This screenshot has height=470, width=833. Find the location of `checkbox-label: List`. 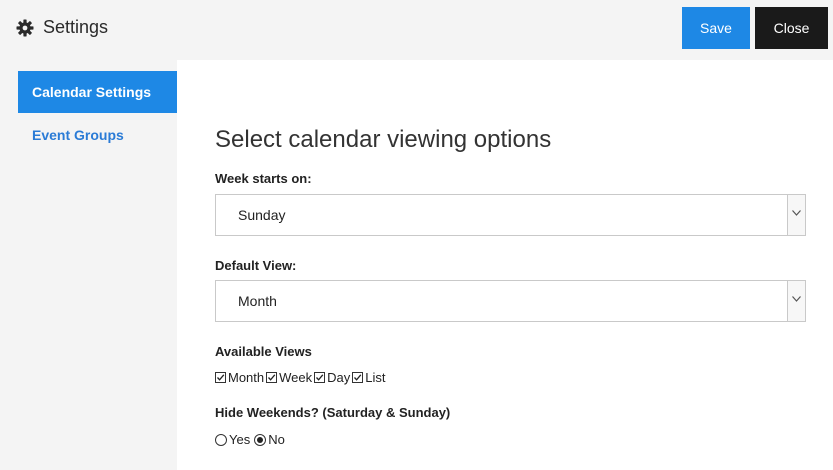

checkbox-label: List is located at coordinates (375, 377).